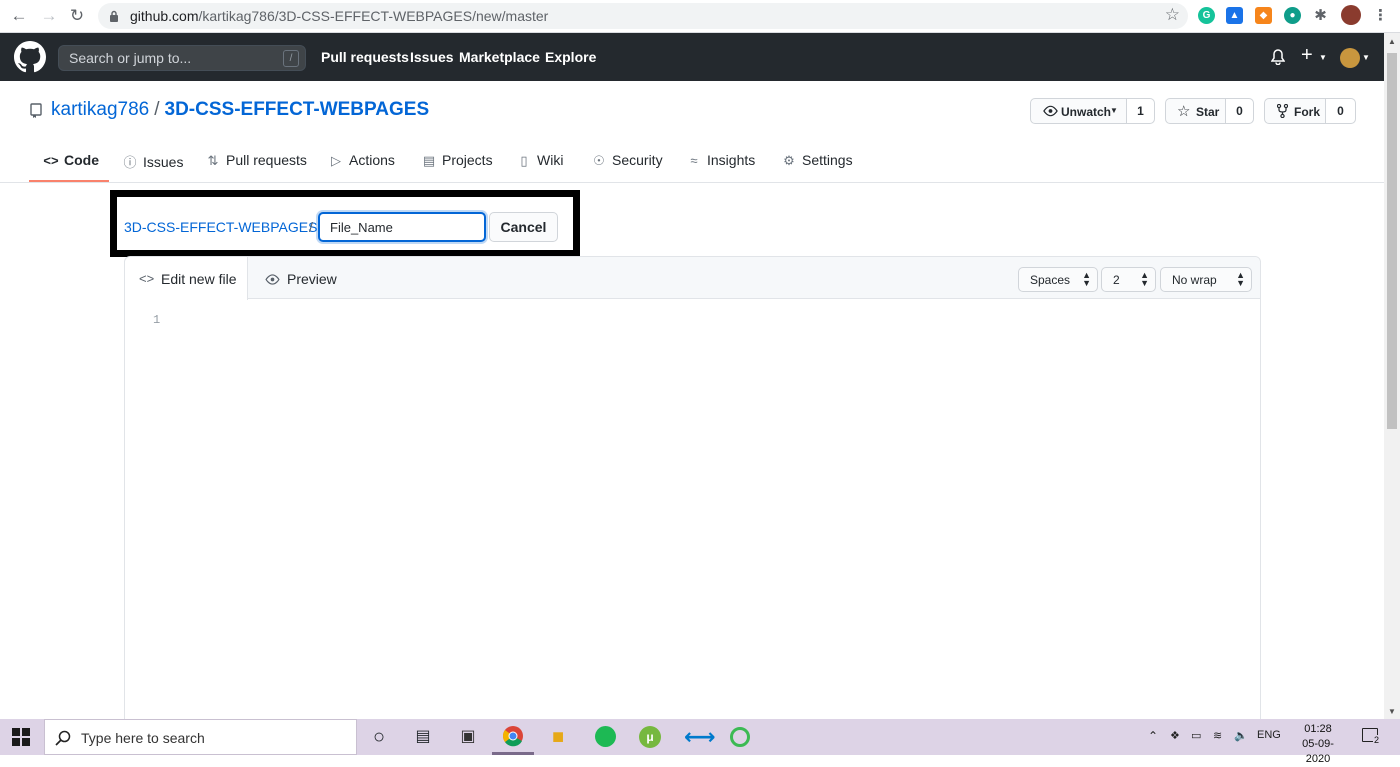 Image resolution: width=1400 pixels, height=767 pixels. I want to click on cortana-circle-icon: ○, so click(379, 737).